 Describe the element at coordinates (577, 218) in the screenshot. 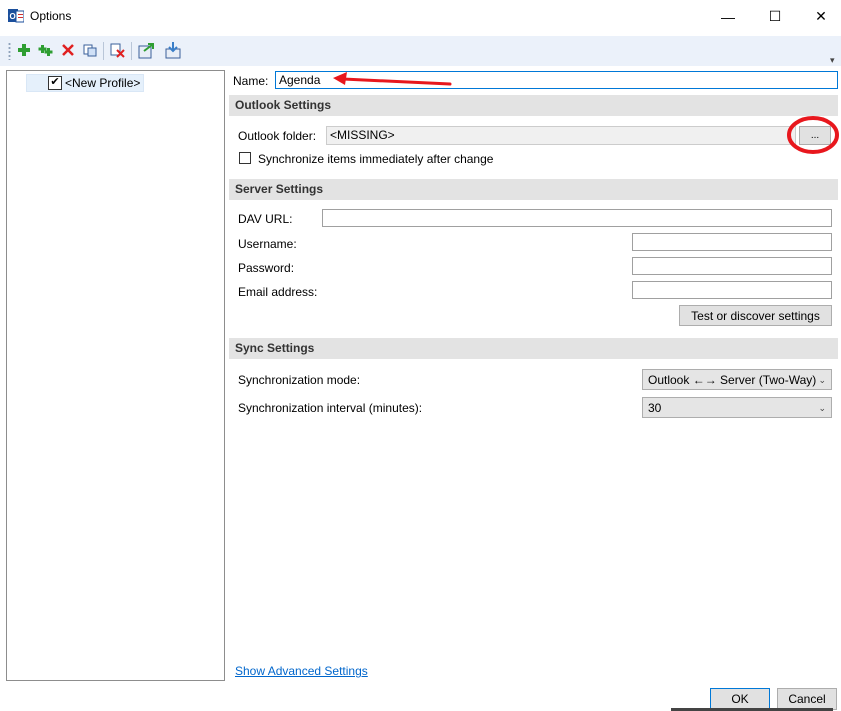

I see `dav-url-input` at that location.